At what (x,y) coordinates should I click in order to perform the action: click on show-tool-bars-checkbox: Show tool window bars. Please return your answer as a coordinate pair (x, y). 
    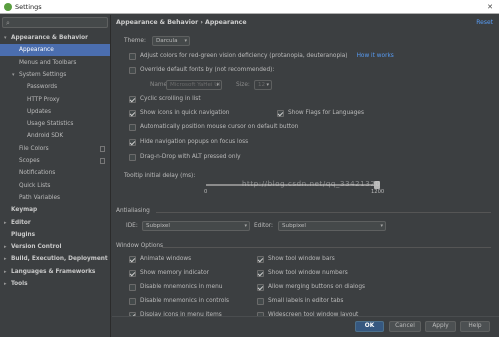
    Looking at the image, I should click on (296, 259).